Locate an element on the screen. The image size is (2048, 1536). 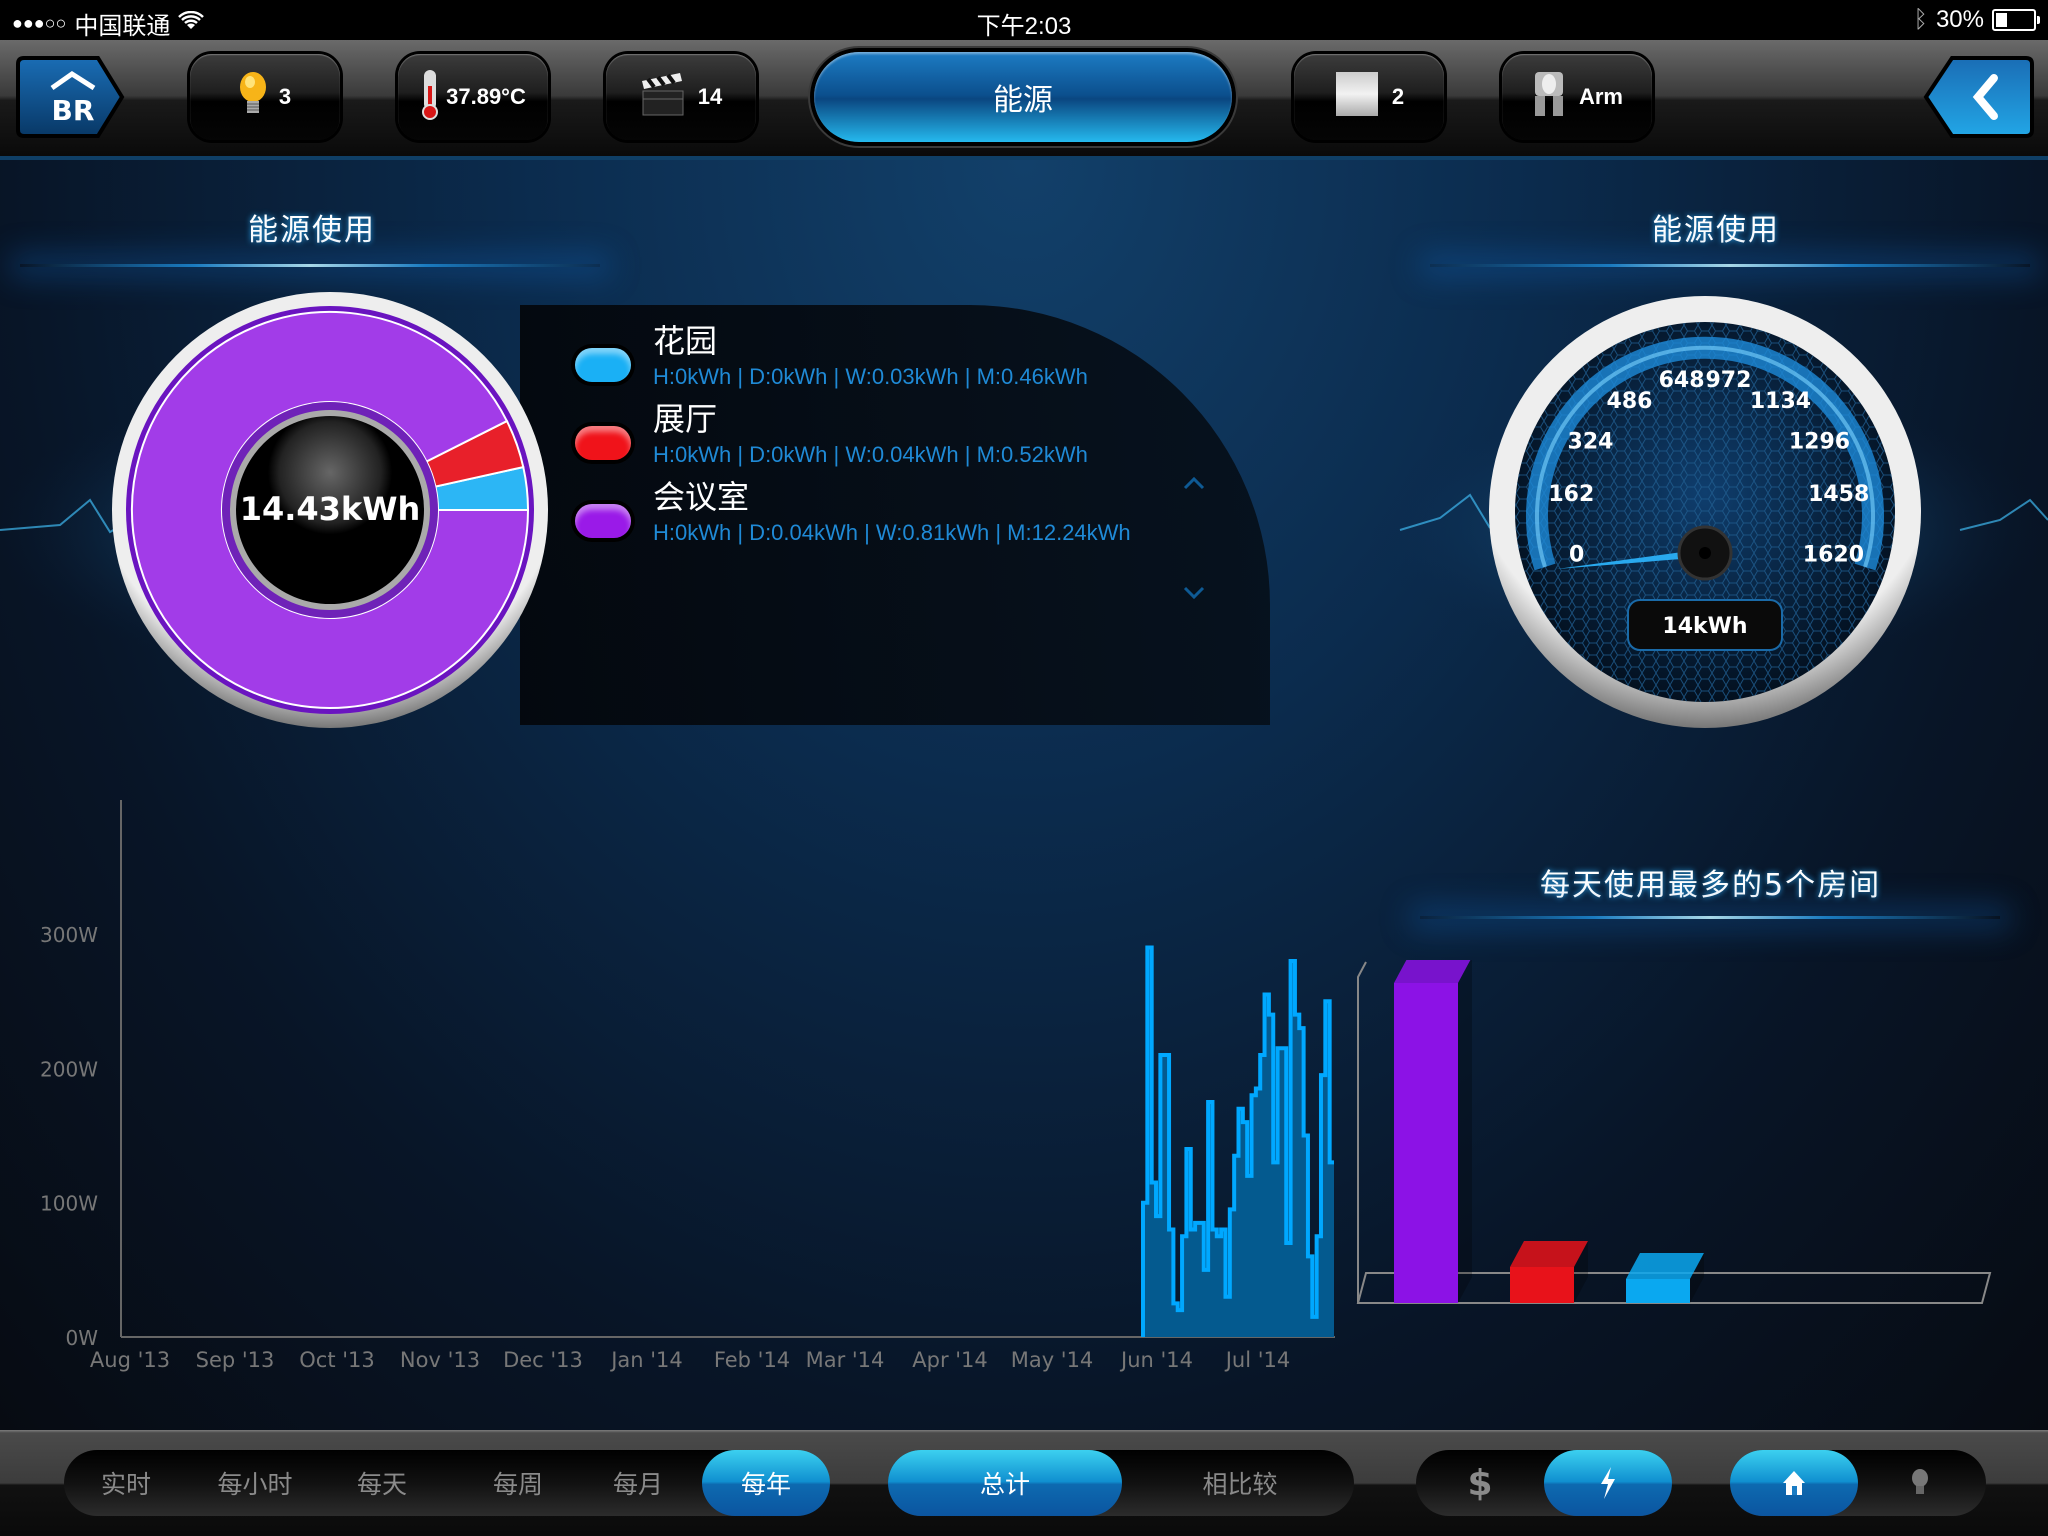
security-status: Arm is located at coordinates (1600, 96).